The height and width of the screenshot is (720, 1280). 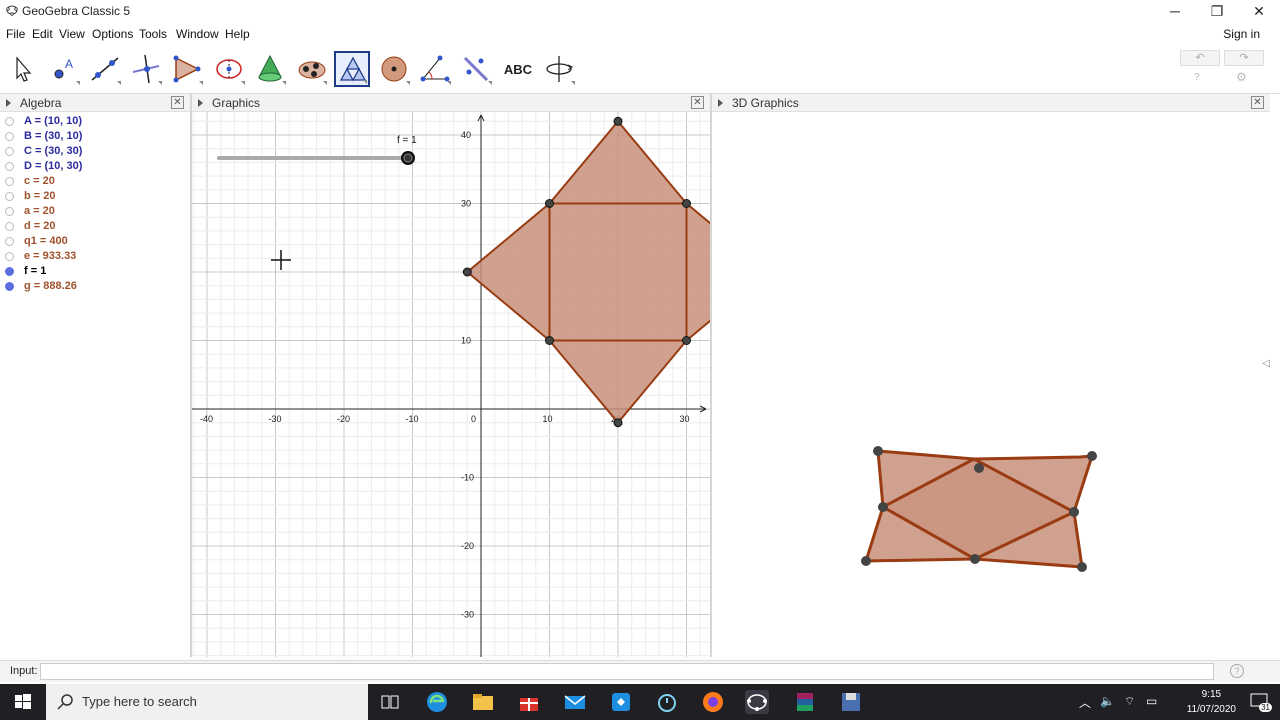 I want to click on cone-tool-button, so click(x=270, y=69).